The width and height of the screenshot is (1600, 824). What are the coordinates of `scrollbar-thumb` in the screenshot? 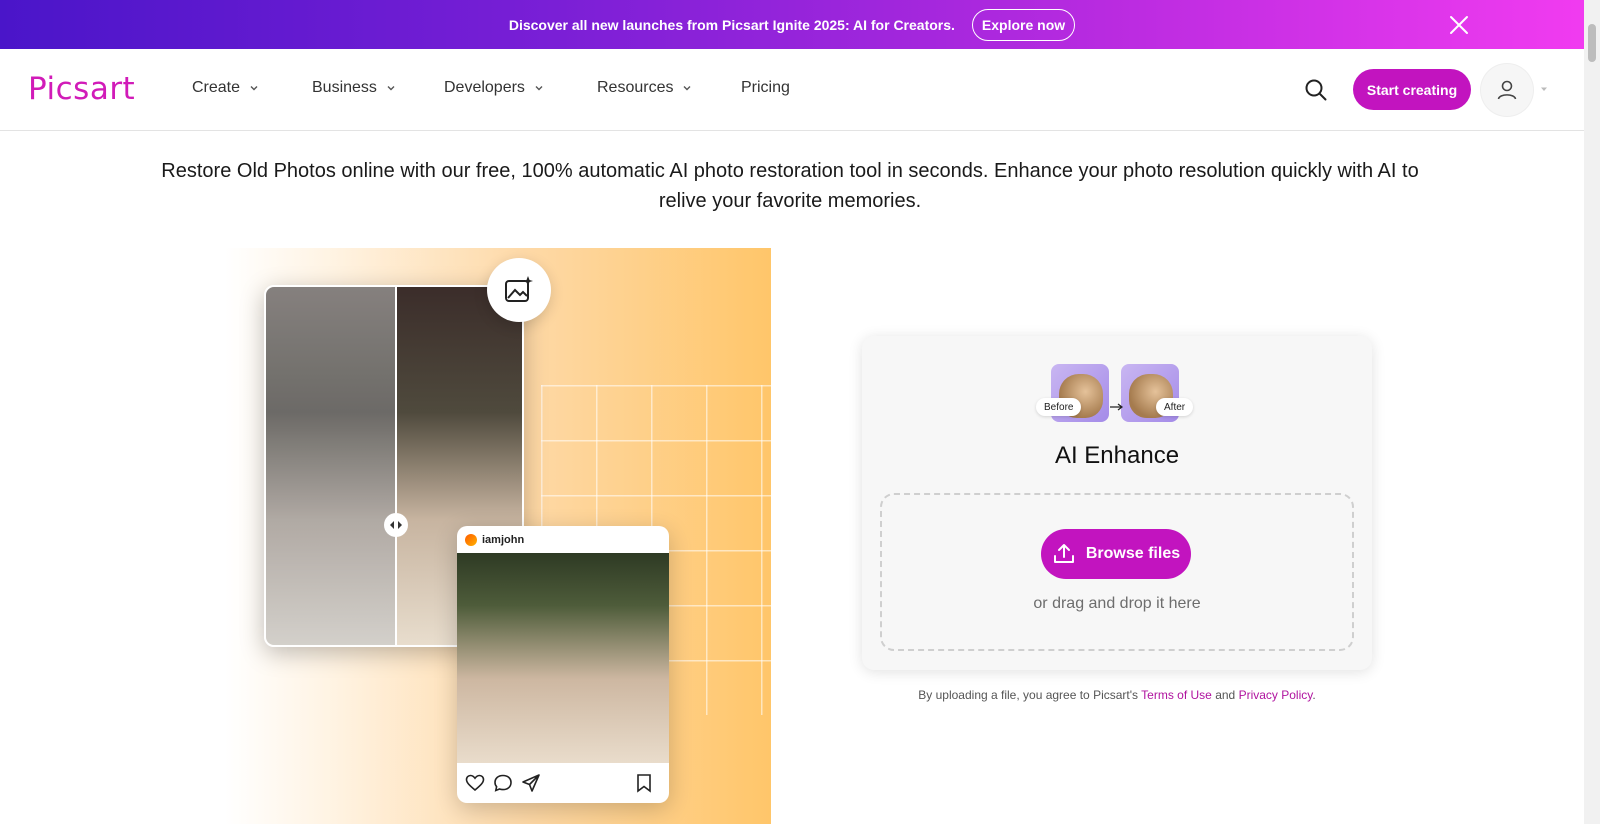 It's located at (1592, 43).